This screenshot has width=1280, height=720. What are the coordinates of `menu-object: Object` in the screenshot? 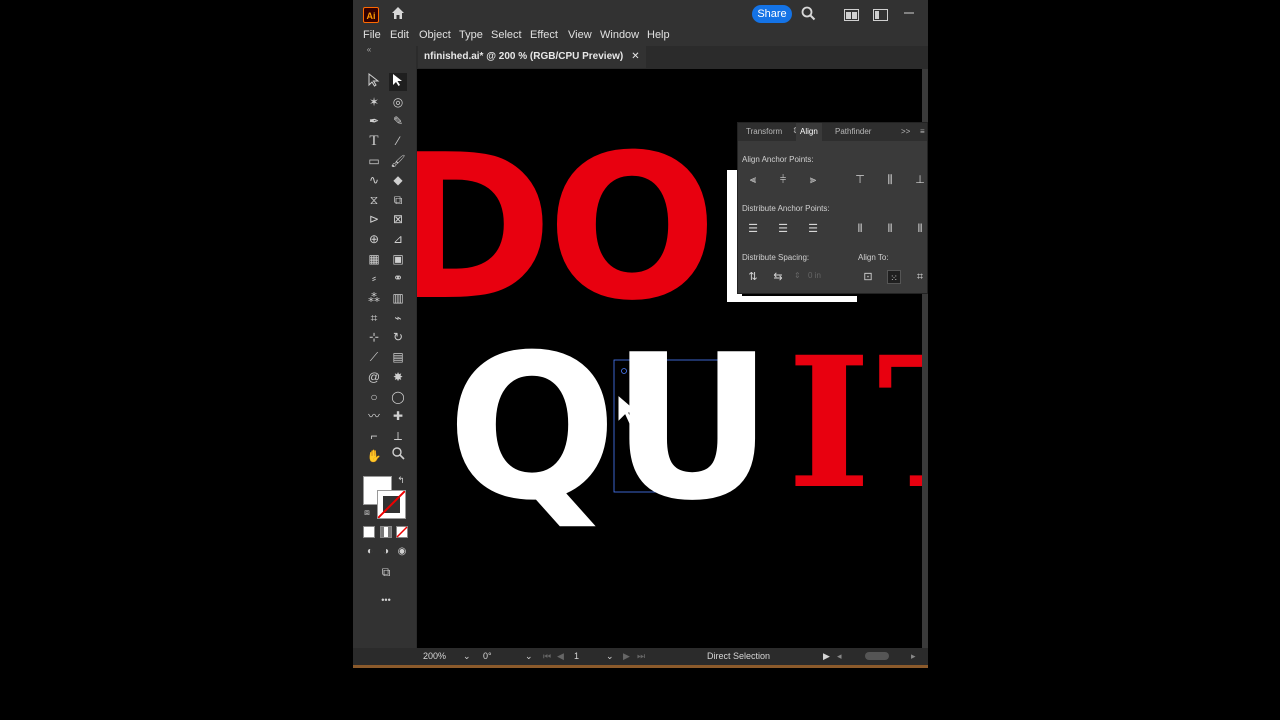 It's located at (435, 35).